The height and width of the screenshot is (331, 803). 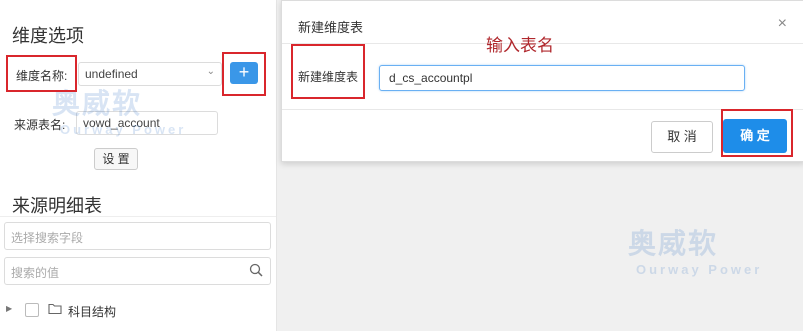 What do you see at coordinates (757, 133) in the screenshot?
I see `highlight-box-confirm-button` at bounding box center [757, 133].